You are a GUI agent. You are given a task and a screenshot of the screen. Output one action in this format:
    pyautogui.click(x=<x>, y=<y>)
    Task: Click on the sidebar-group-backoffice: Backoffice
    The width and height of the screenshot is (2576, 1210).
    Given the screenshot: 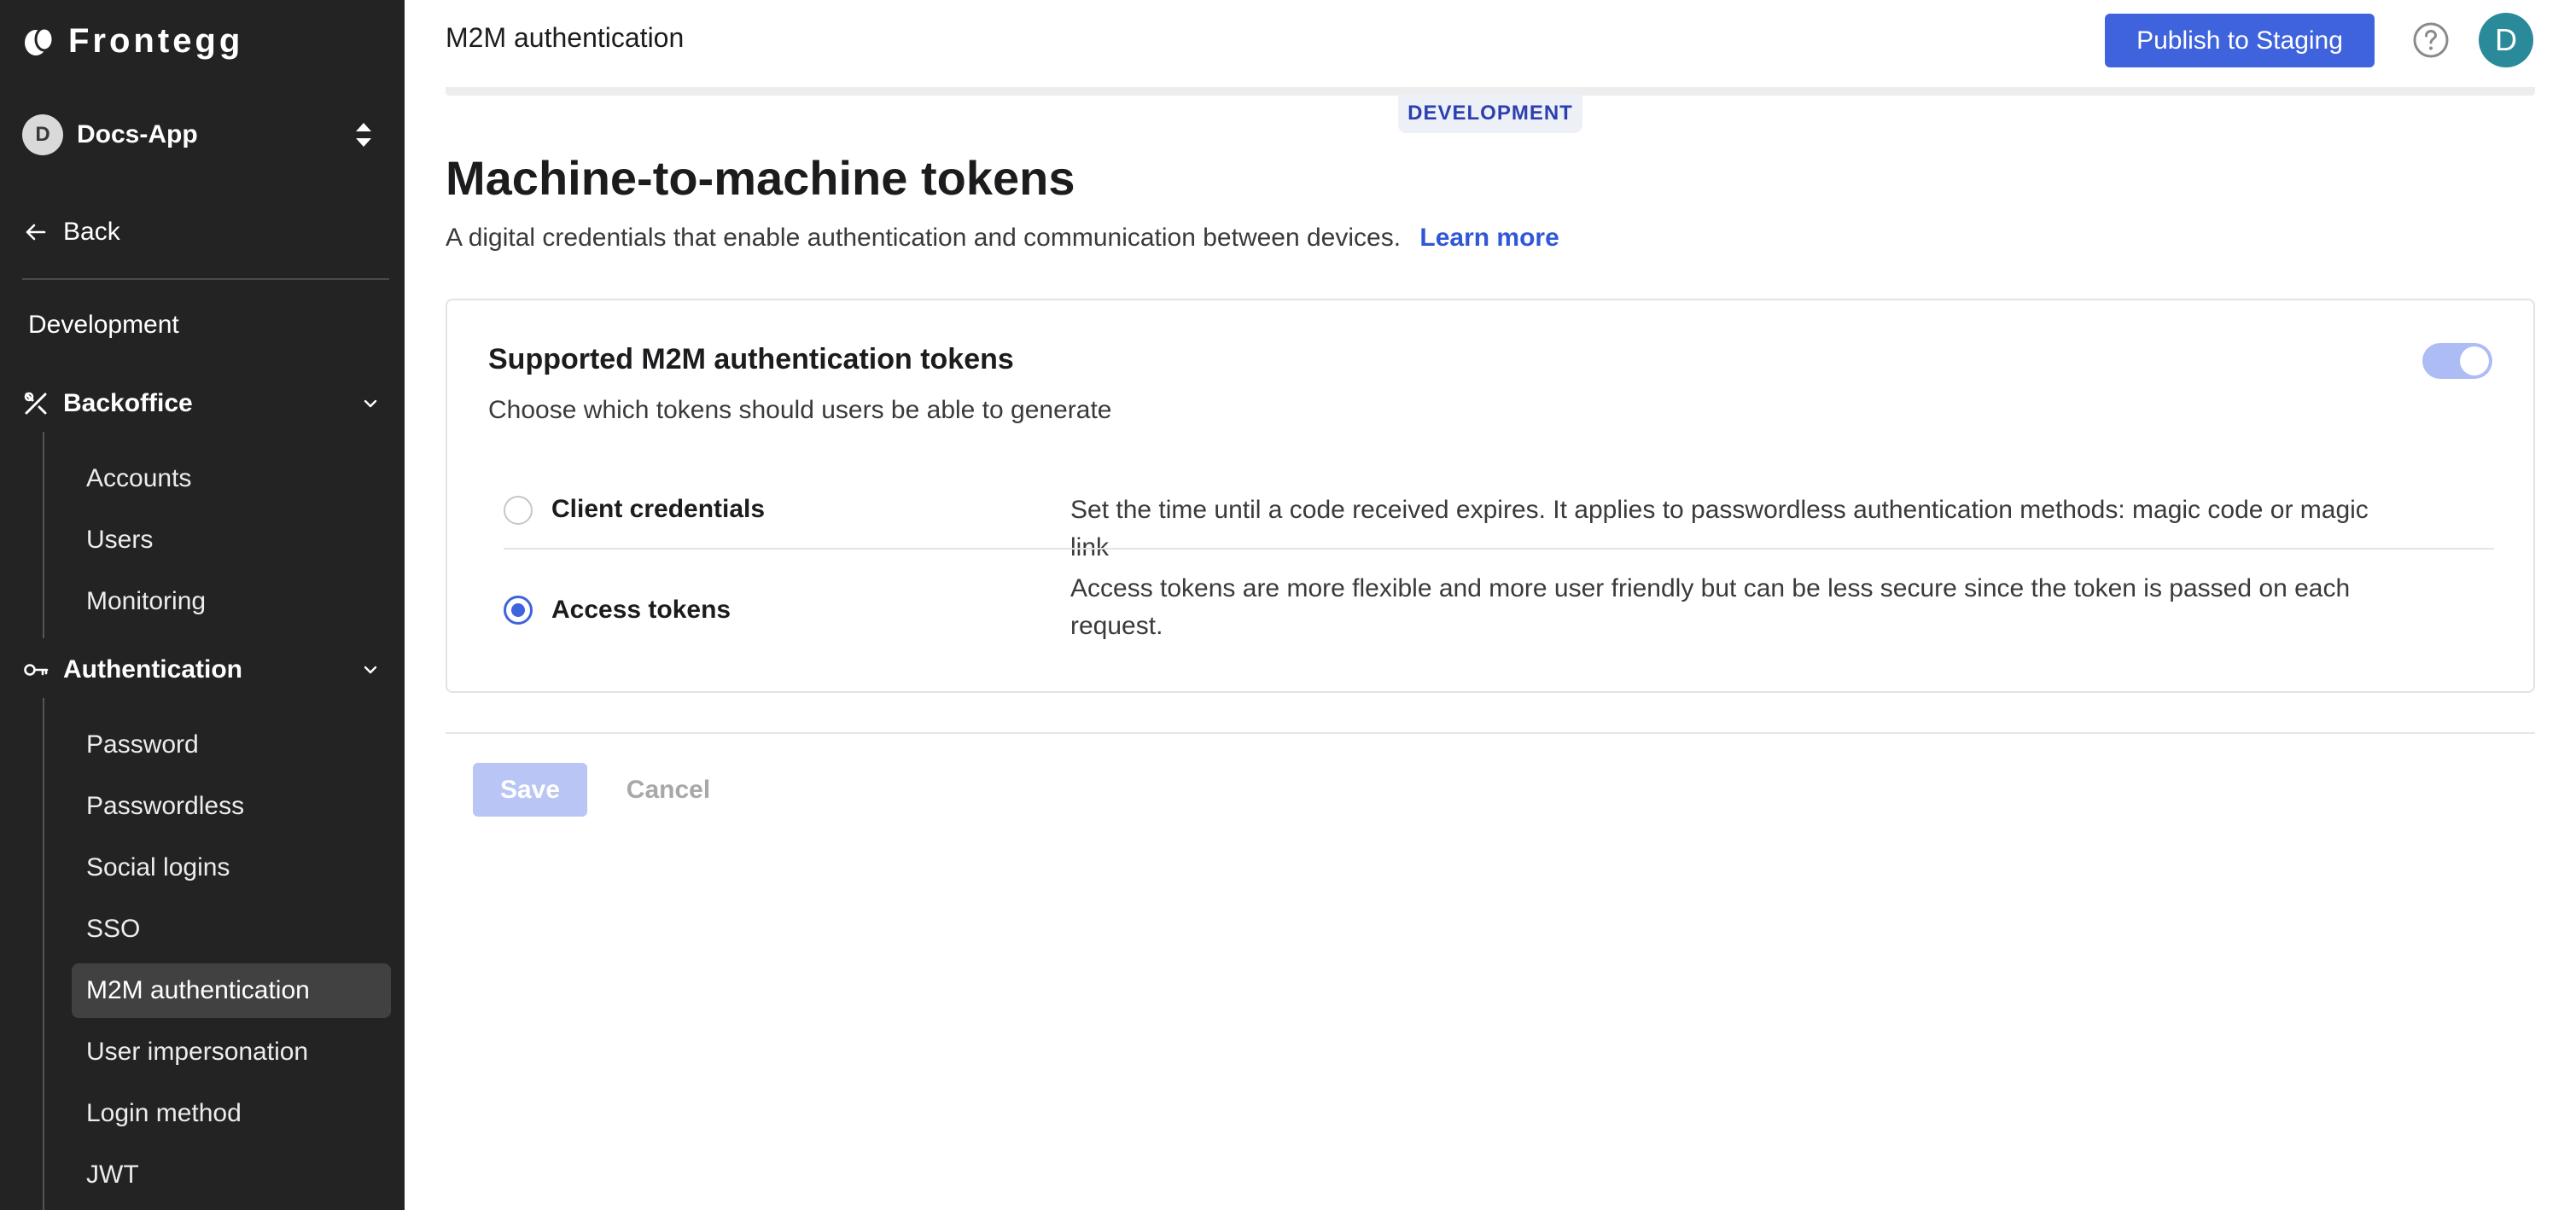 What is the action you would take?
    pyautogui.click(x=201, y=403)
    